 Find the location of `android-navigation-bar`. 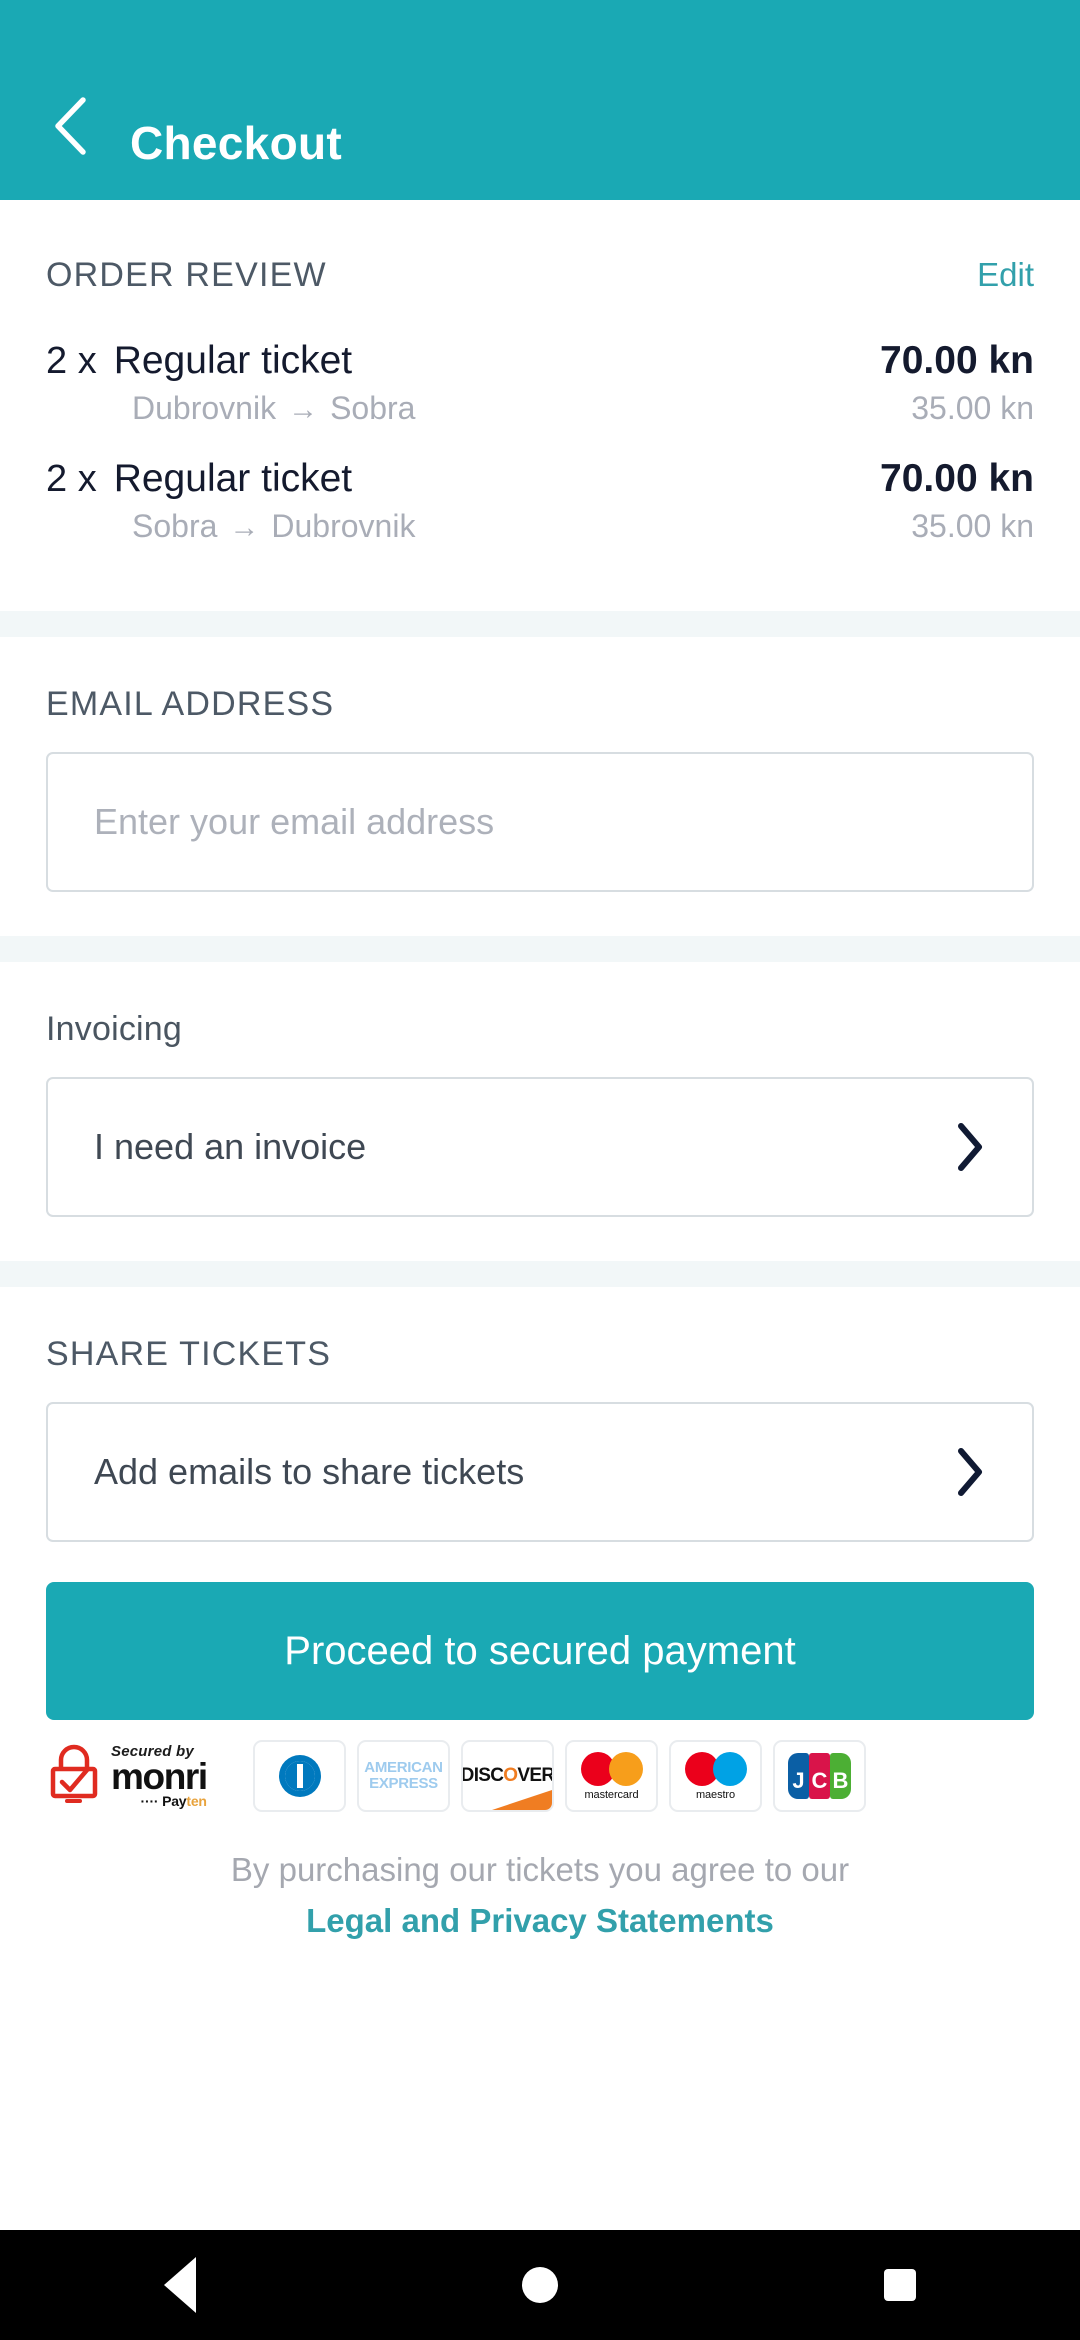

android-navigation-bar is located at coordinates (540, 2285).